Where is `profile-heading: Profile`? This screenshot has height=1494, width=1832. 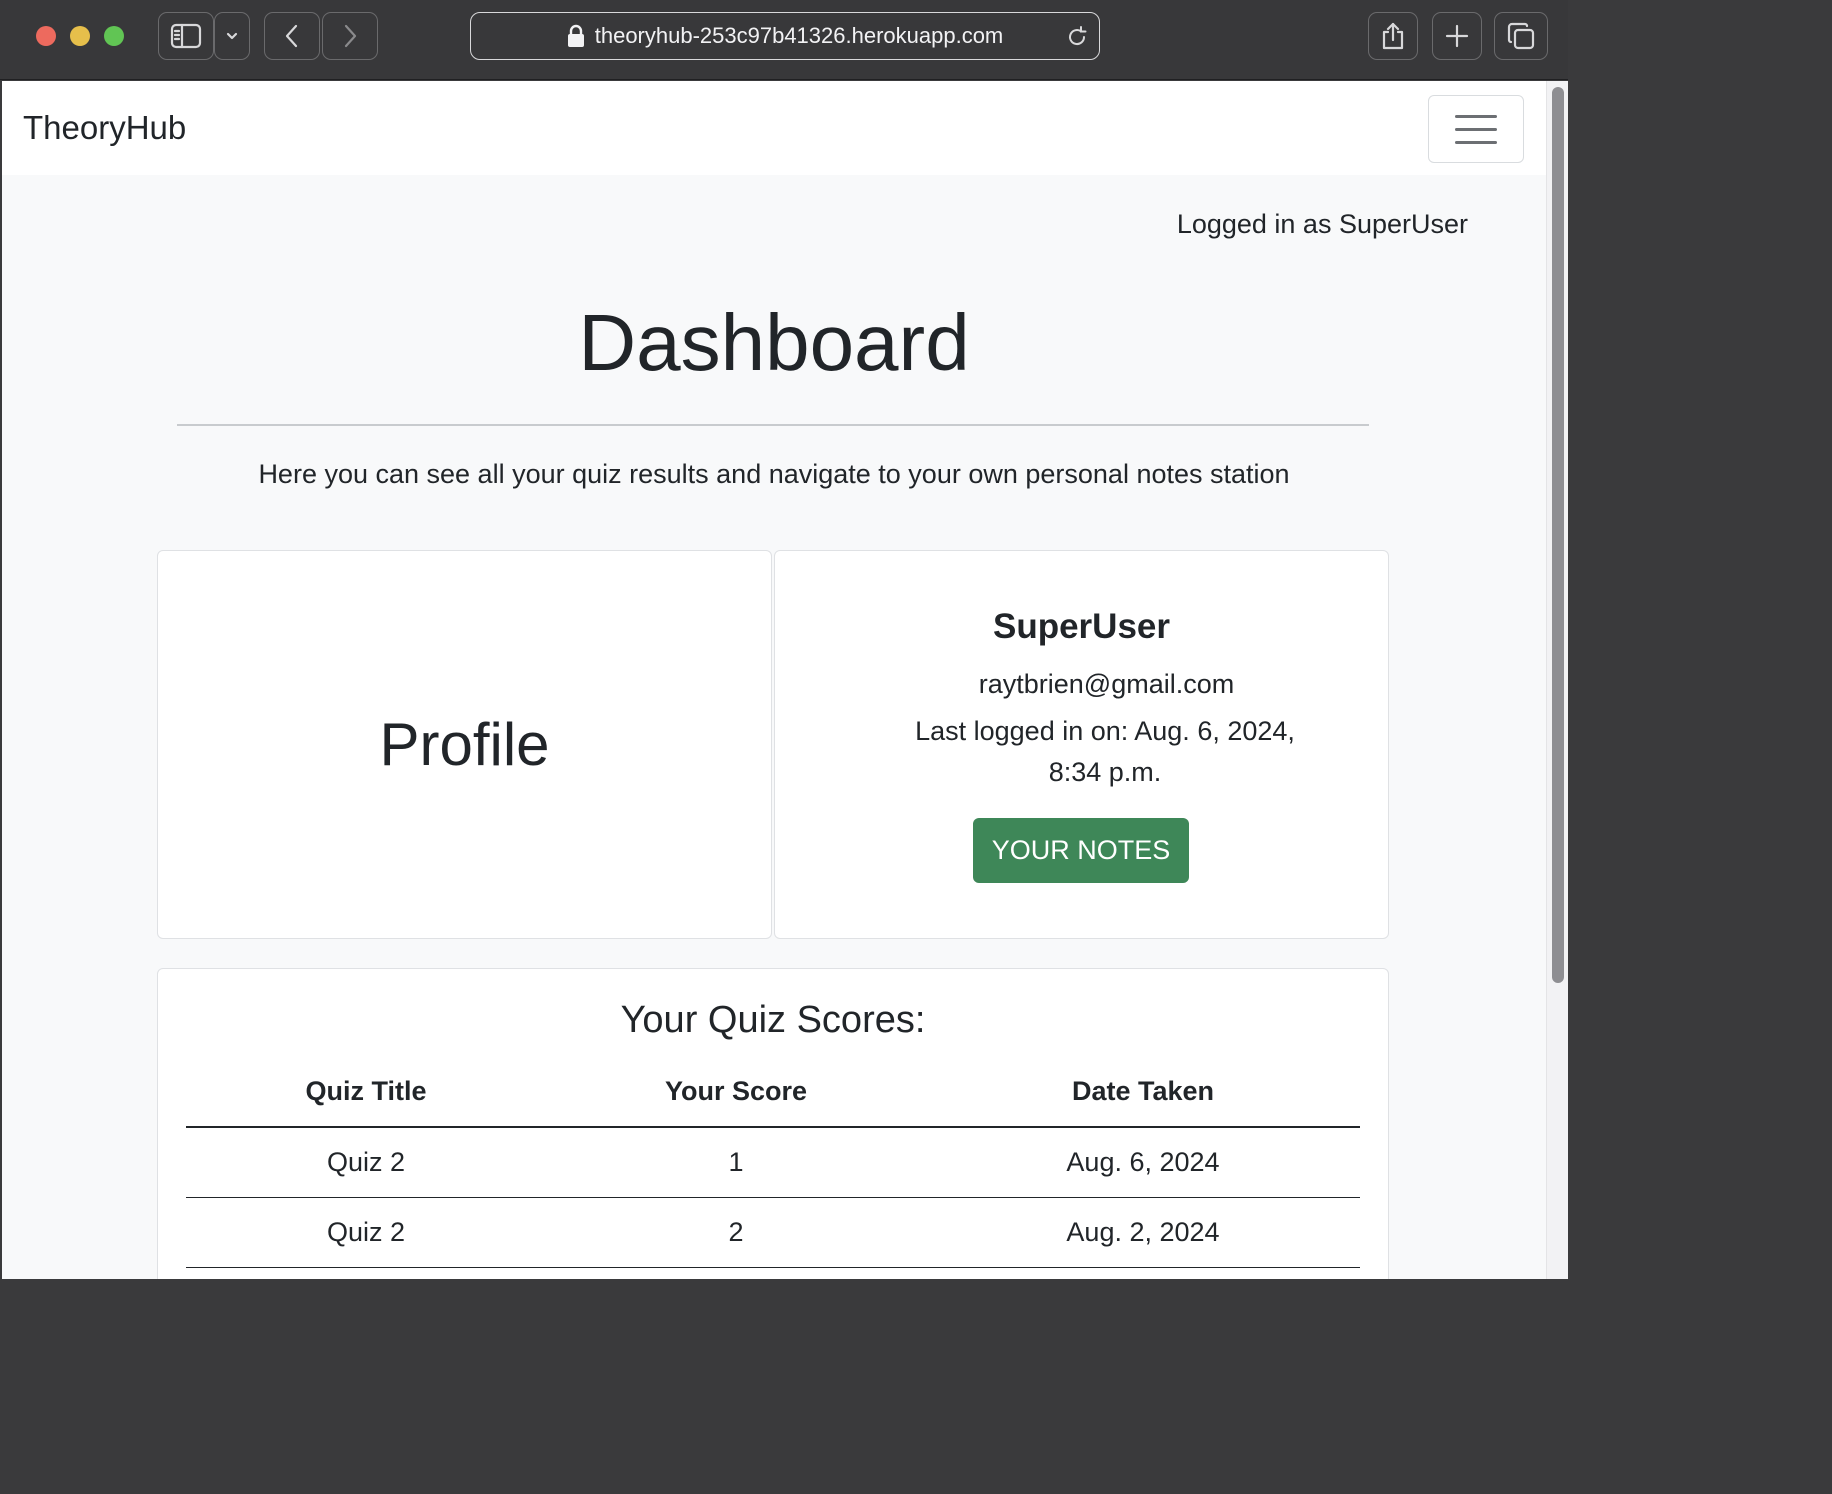 profile-heading: Profile is located at coordinates (464, 744).